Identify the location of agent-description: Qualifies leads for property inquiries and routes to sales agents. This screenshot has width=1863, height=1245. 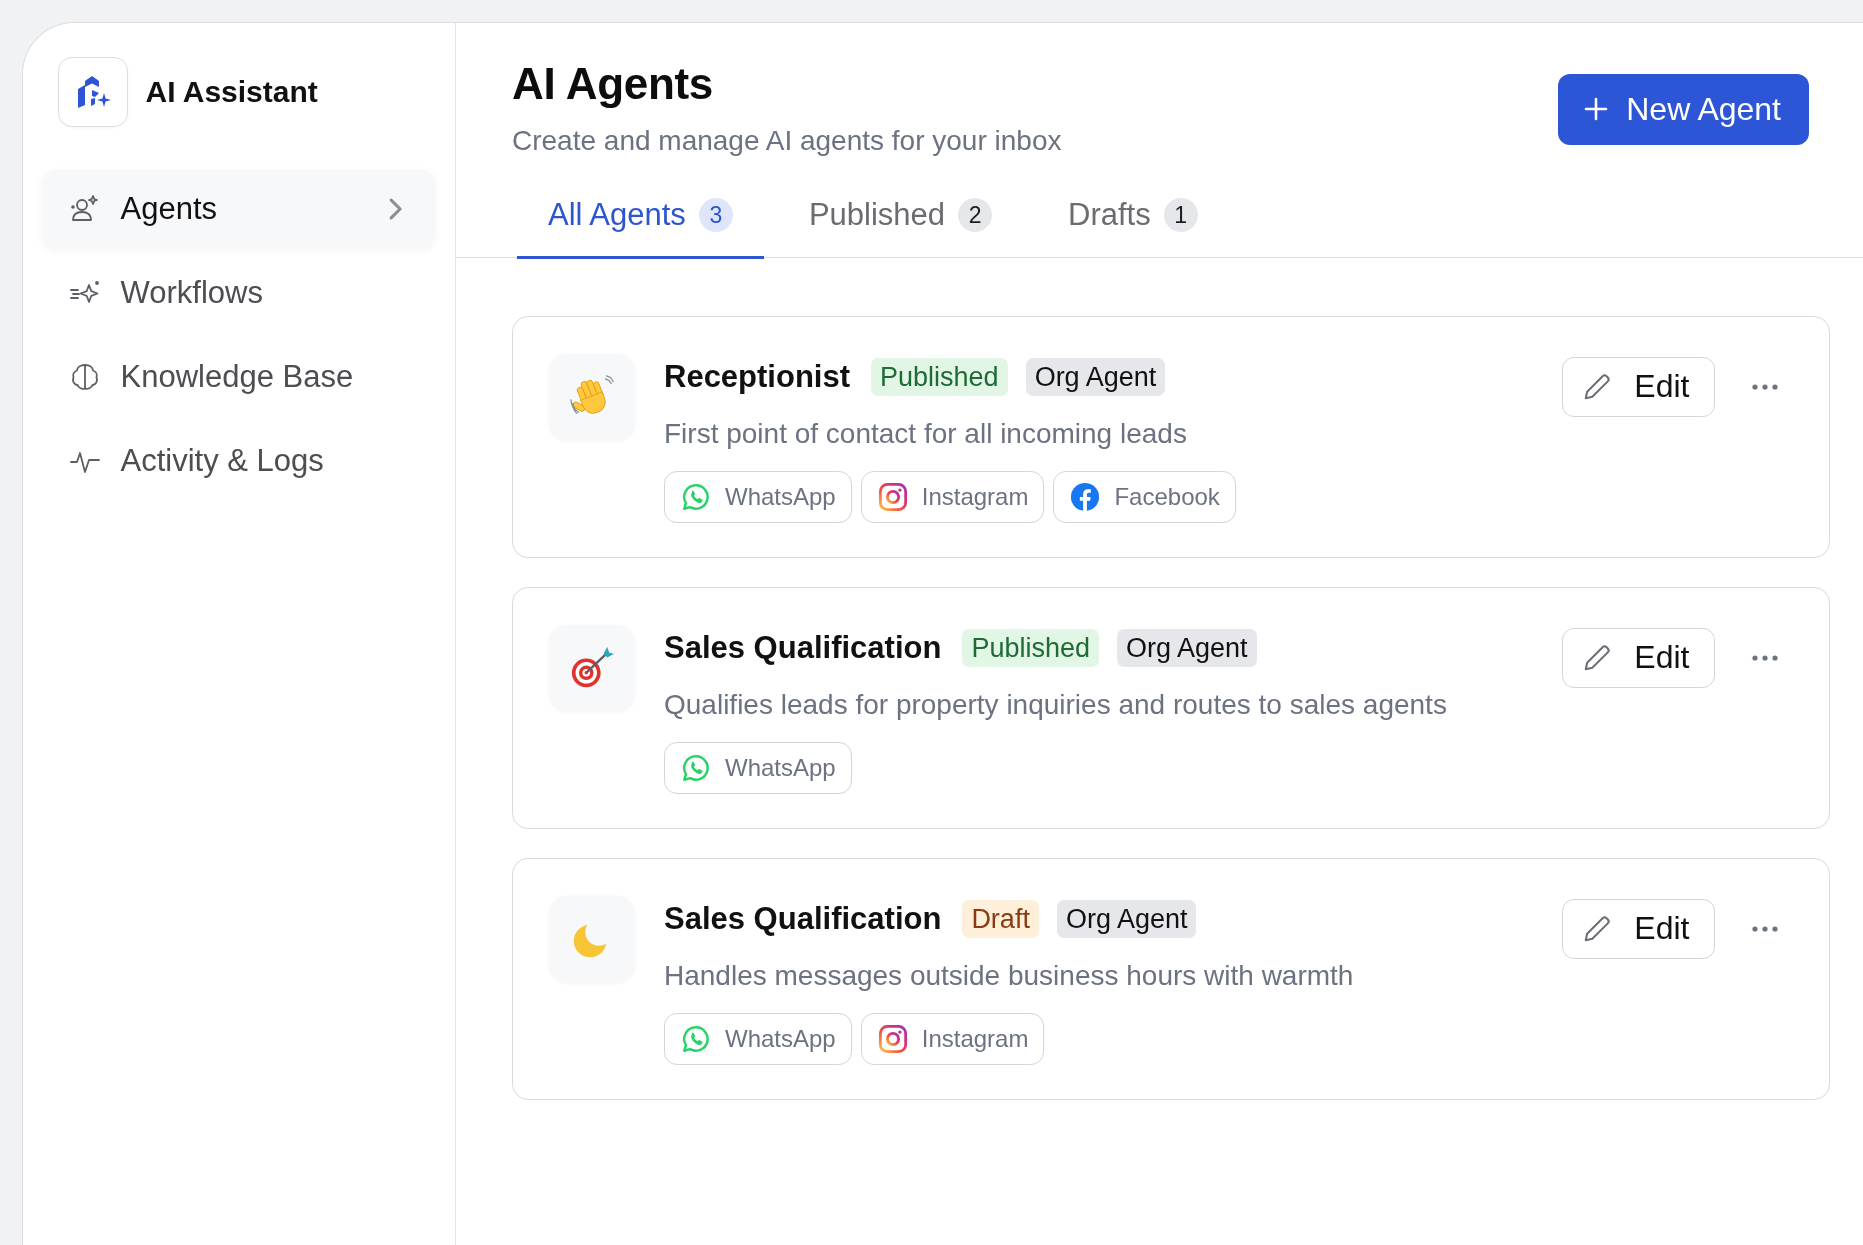
(1056, 705).